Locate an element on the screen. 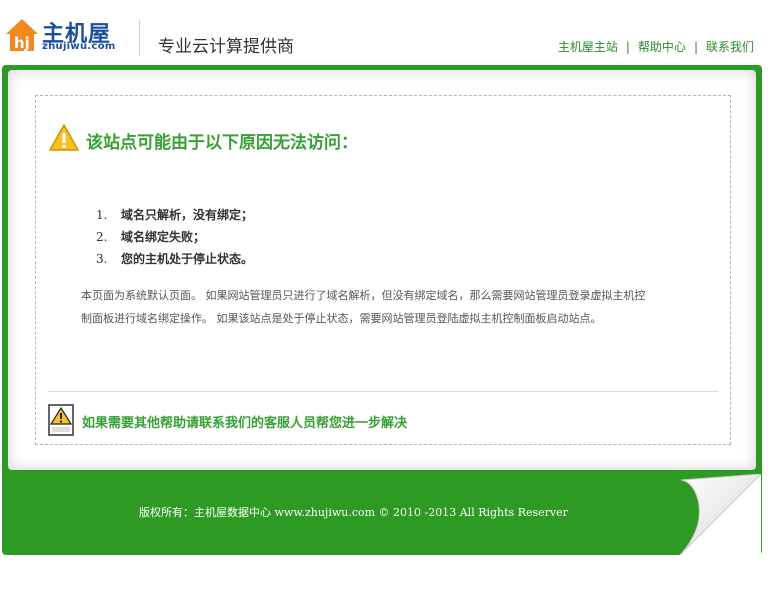 This screenshot has width=783, height=590. copyright-owner: 版权所有：主机屋数据中心 is located at coordinates (205, 512).